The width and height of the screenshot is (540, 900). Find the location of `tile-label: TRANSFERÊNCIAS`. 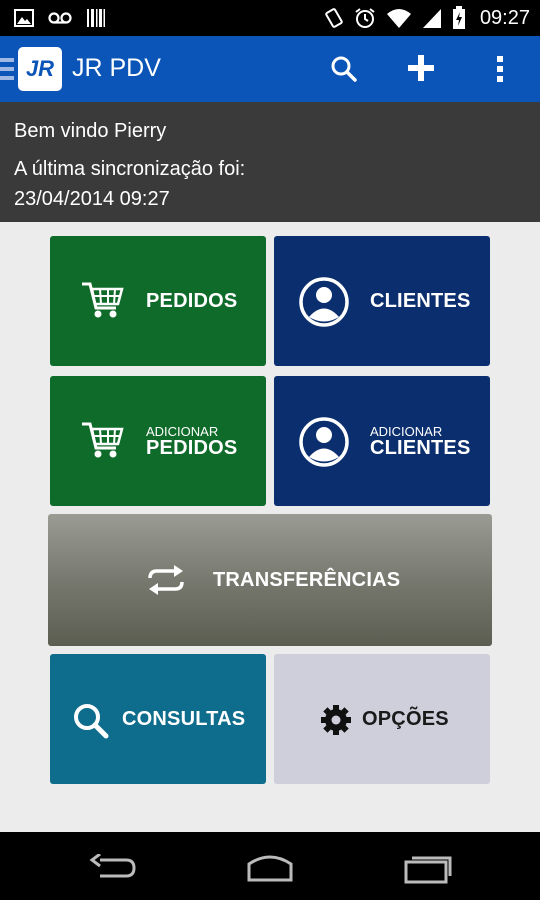

tile-label: TRANSFERÊNCIAS is located at coordinates (307, 580).